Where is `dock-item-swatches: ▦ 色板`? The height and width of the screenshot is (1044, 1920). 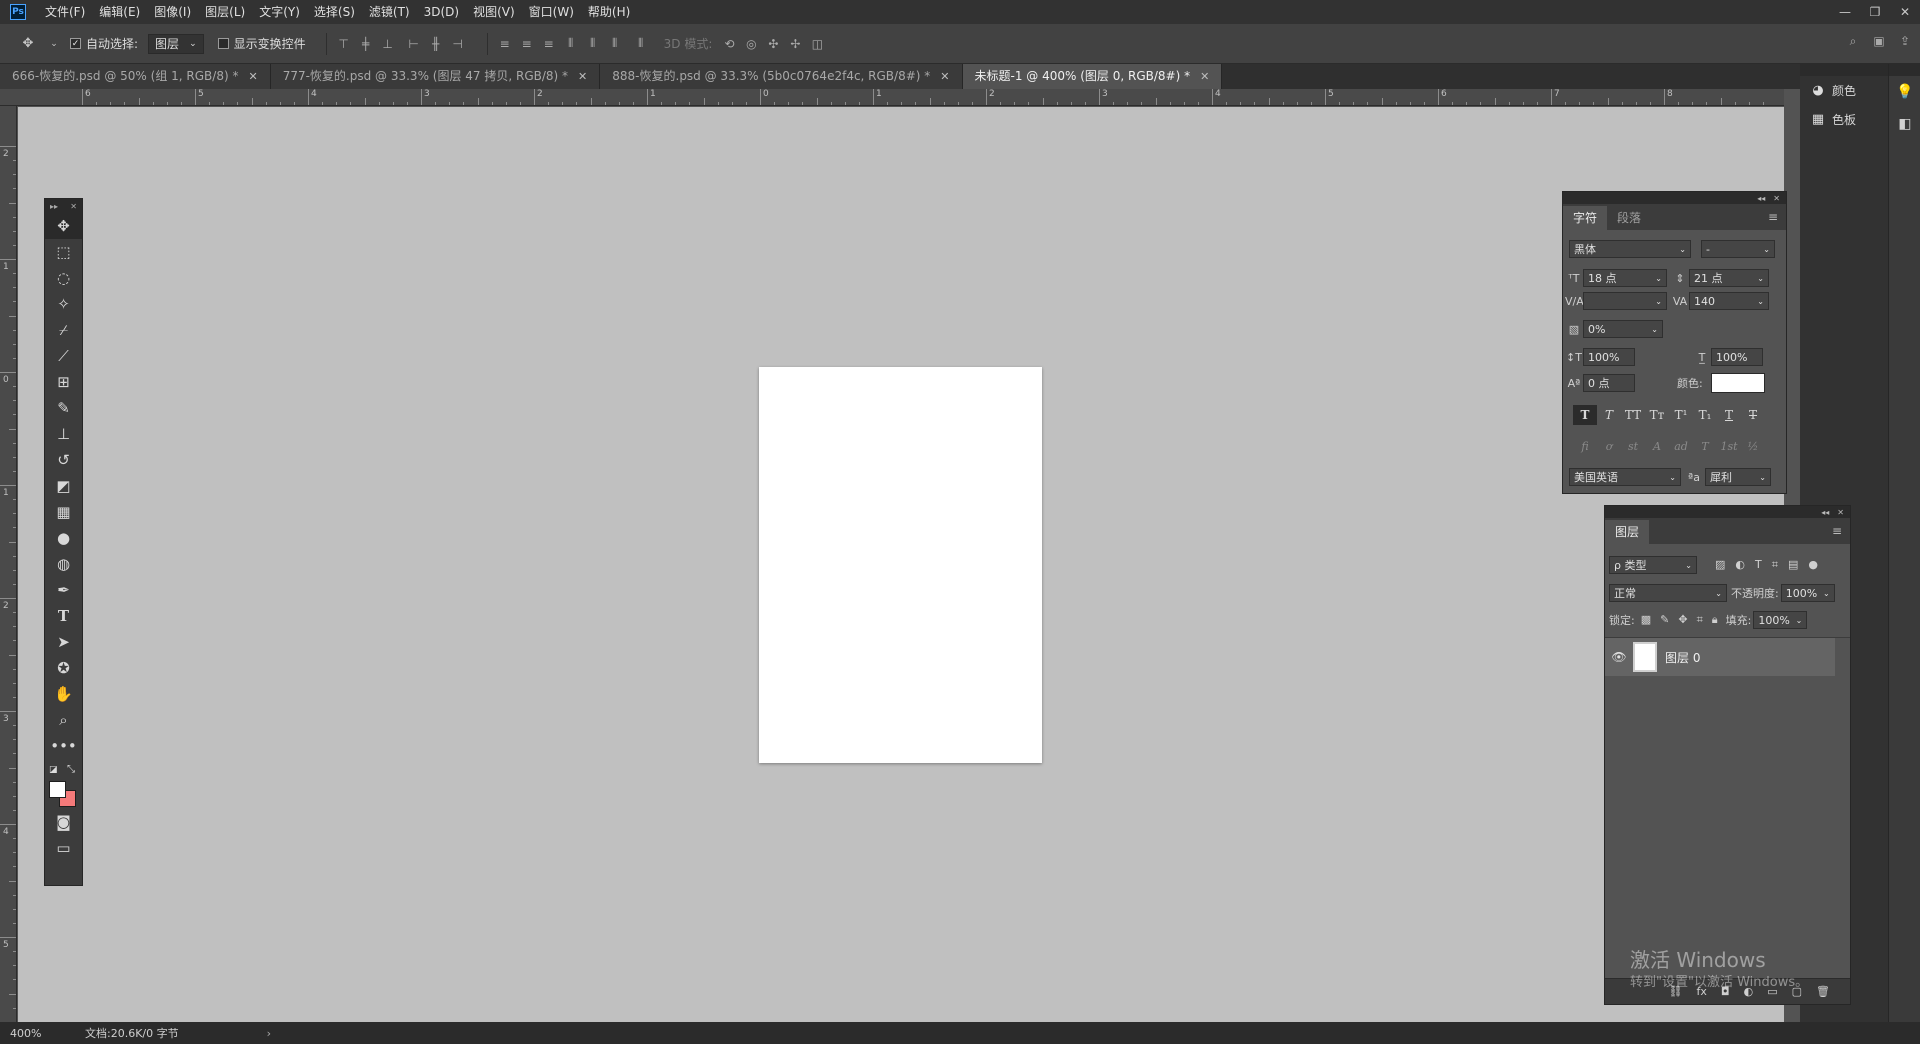
dock-item-swatches: ▦ 色板 is located at coordinates (1844, 119).